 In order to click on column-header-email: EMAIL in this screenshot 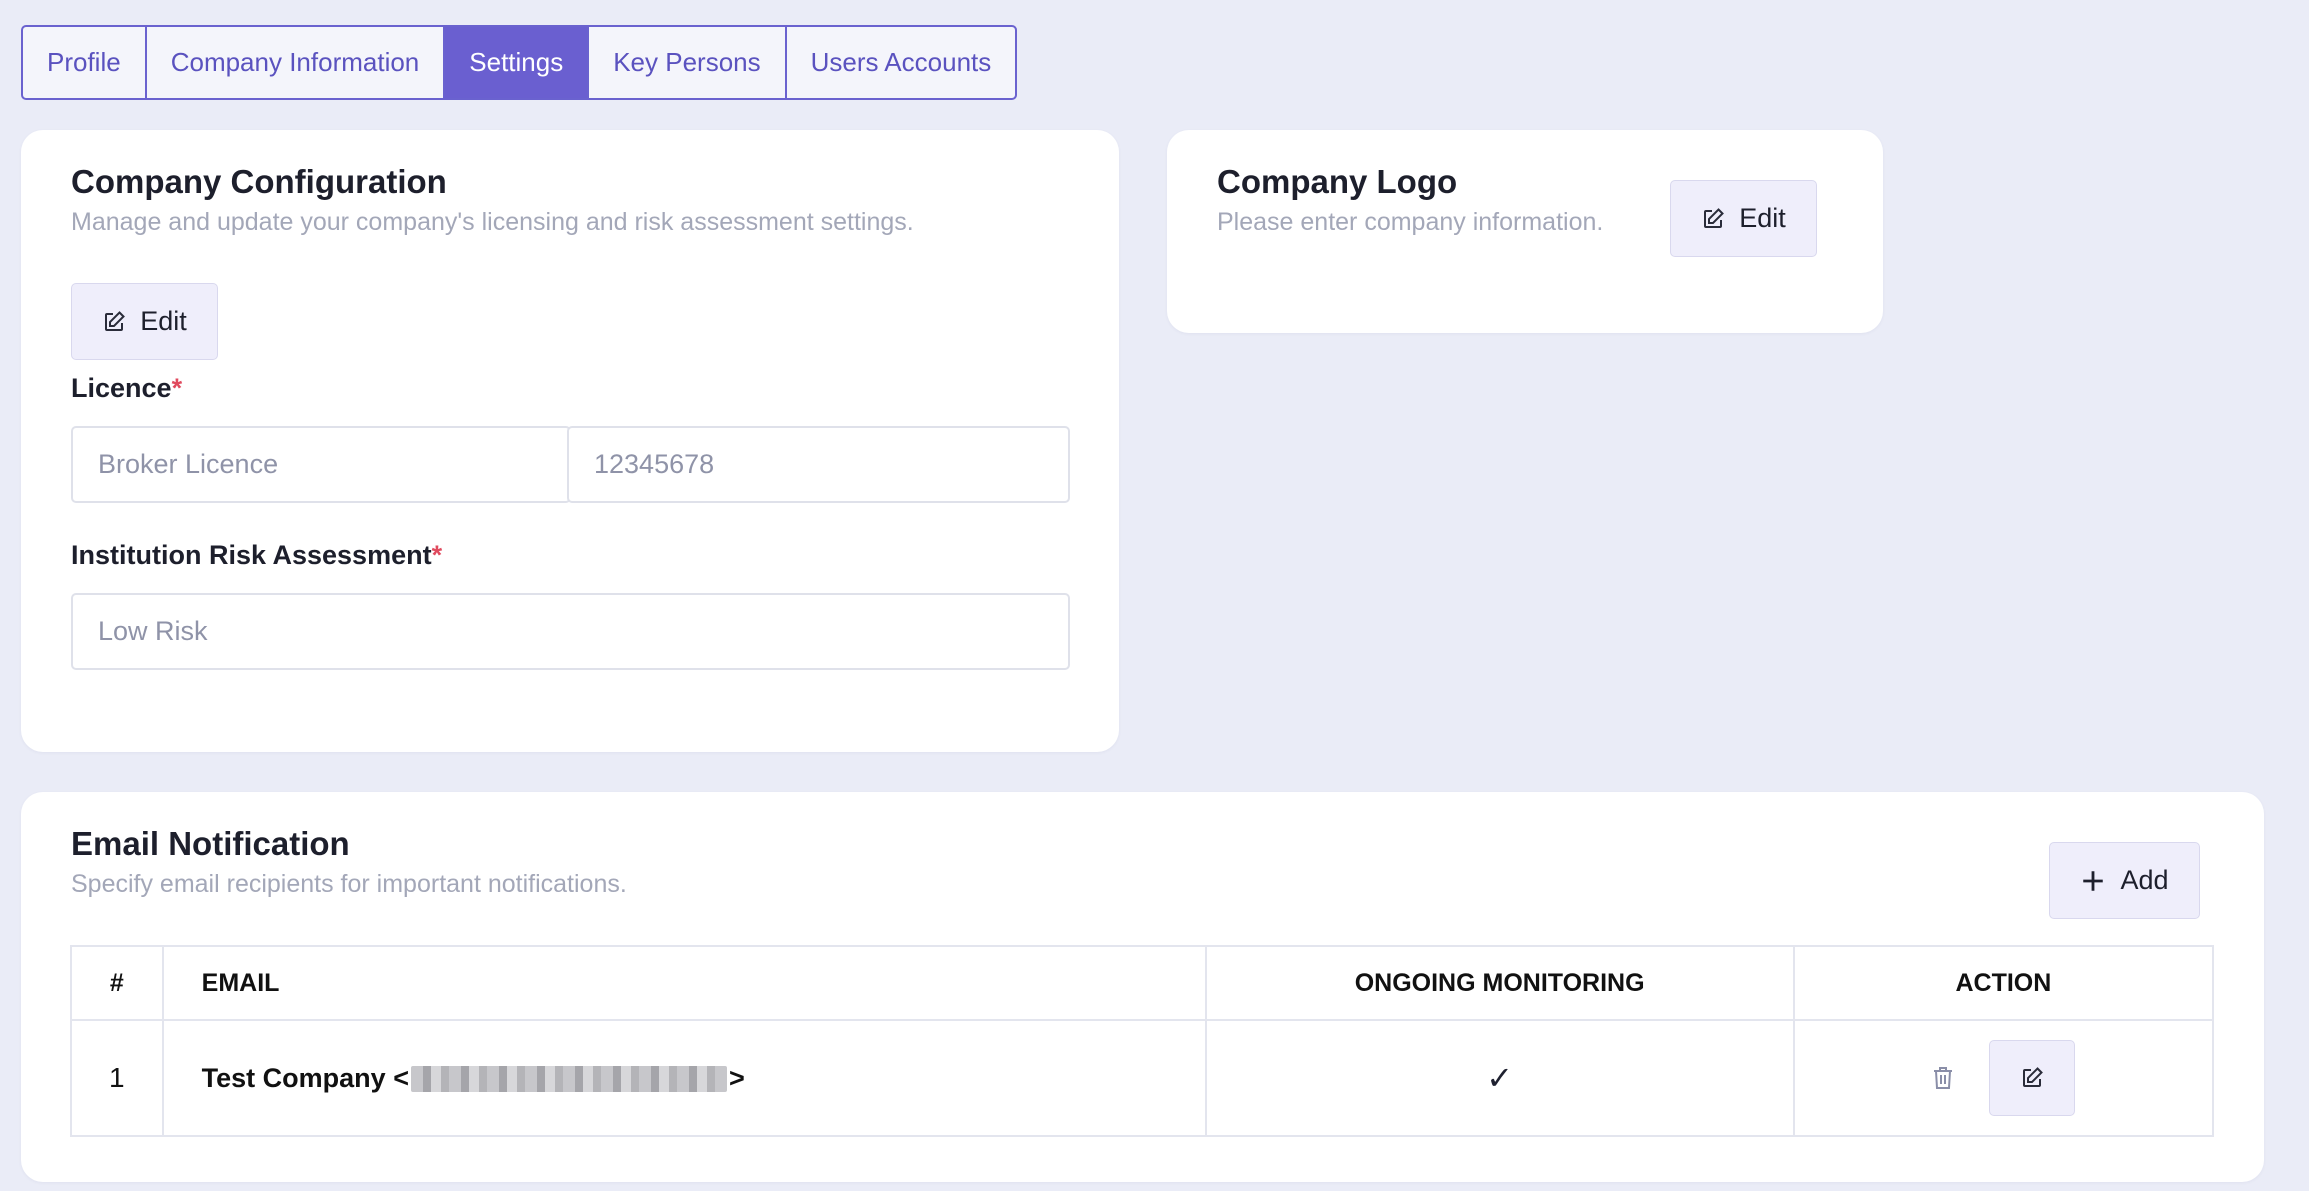, I will do `click(684, 983)`.